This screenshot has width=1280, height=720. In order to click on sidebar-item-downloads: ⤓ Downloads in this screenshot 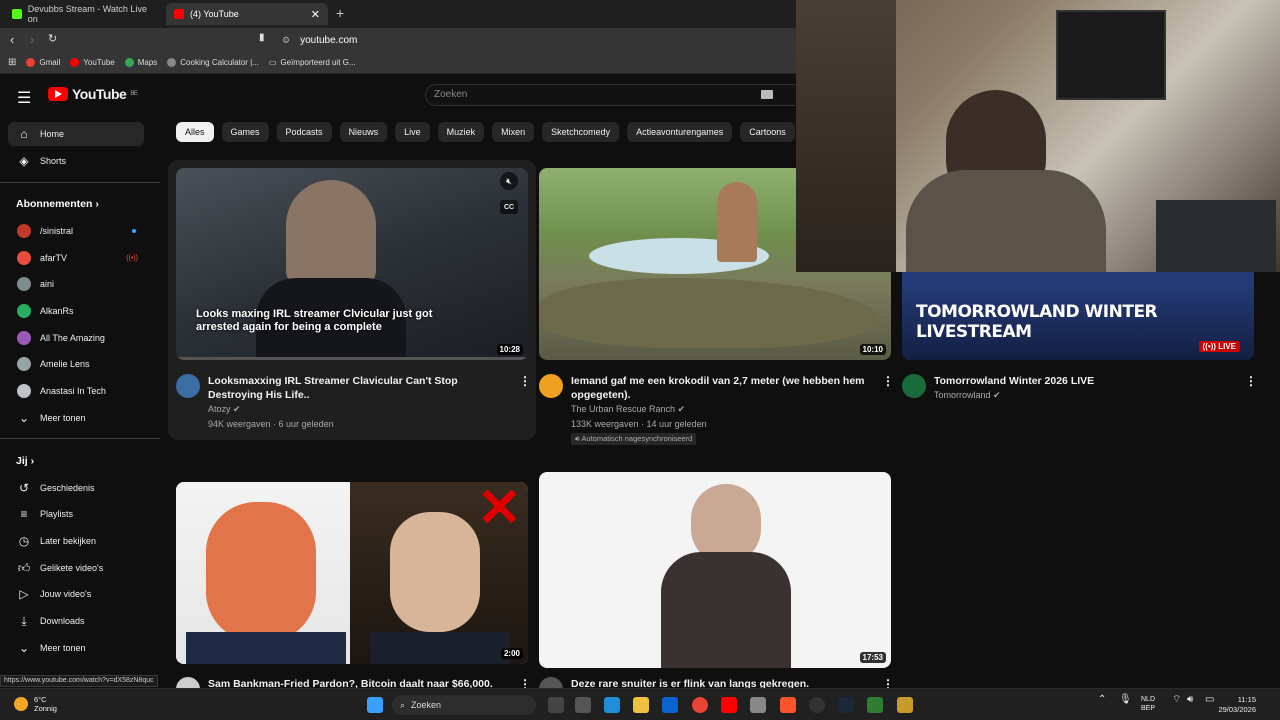, I will do `click(76, 621)`.